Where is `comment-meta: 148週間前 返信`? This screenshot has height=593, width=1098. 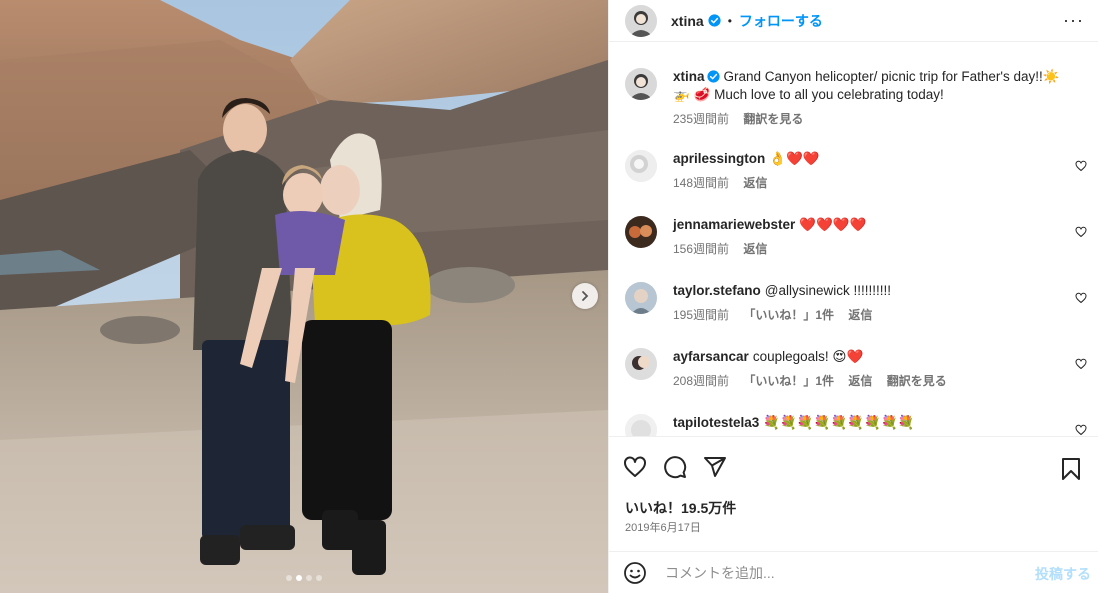 comment-meta: 148週間前 返信 is located at coordinates (870, 183).